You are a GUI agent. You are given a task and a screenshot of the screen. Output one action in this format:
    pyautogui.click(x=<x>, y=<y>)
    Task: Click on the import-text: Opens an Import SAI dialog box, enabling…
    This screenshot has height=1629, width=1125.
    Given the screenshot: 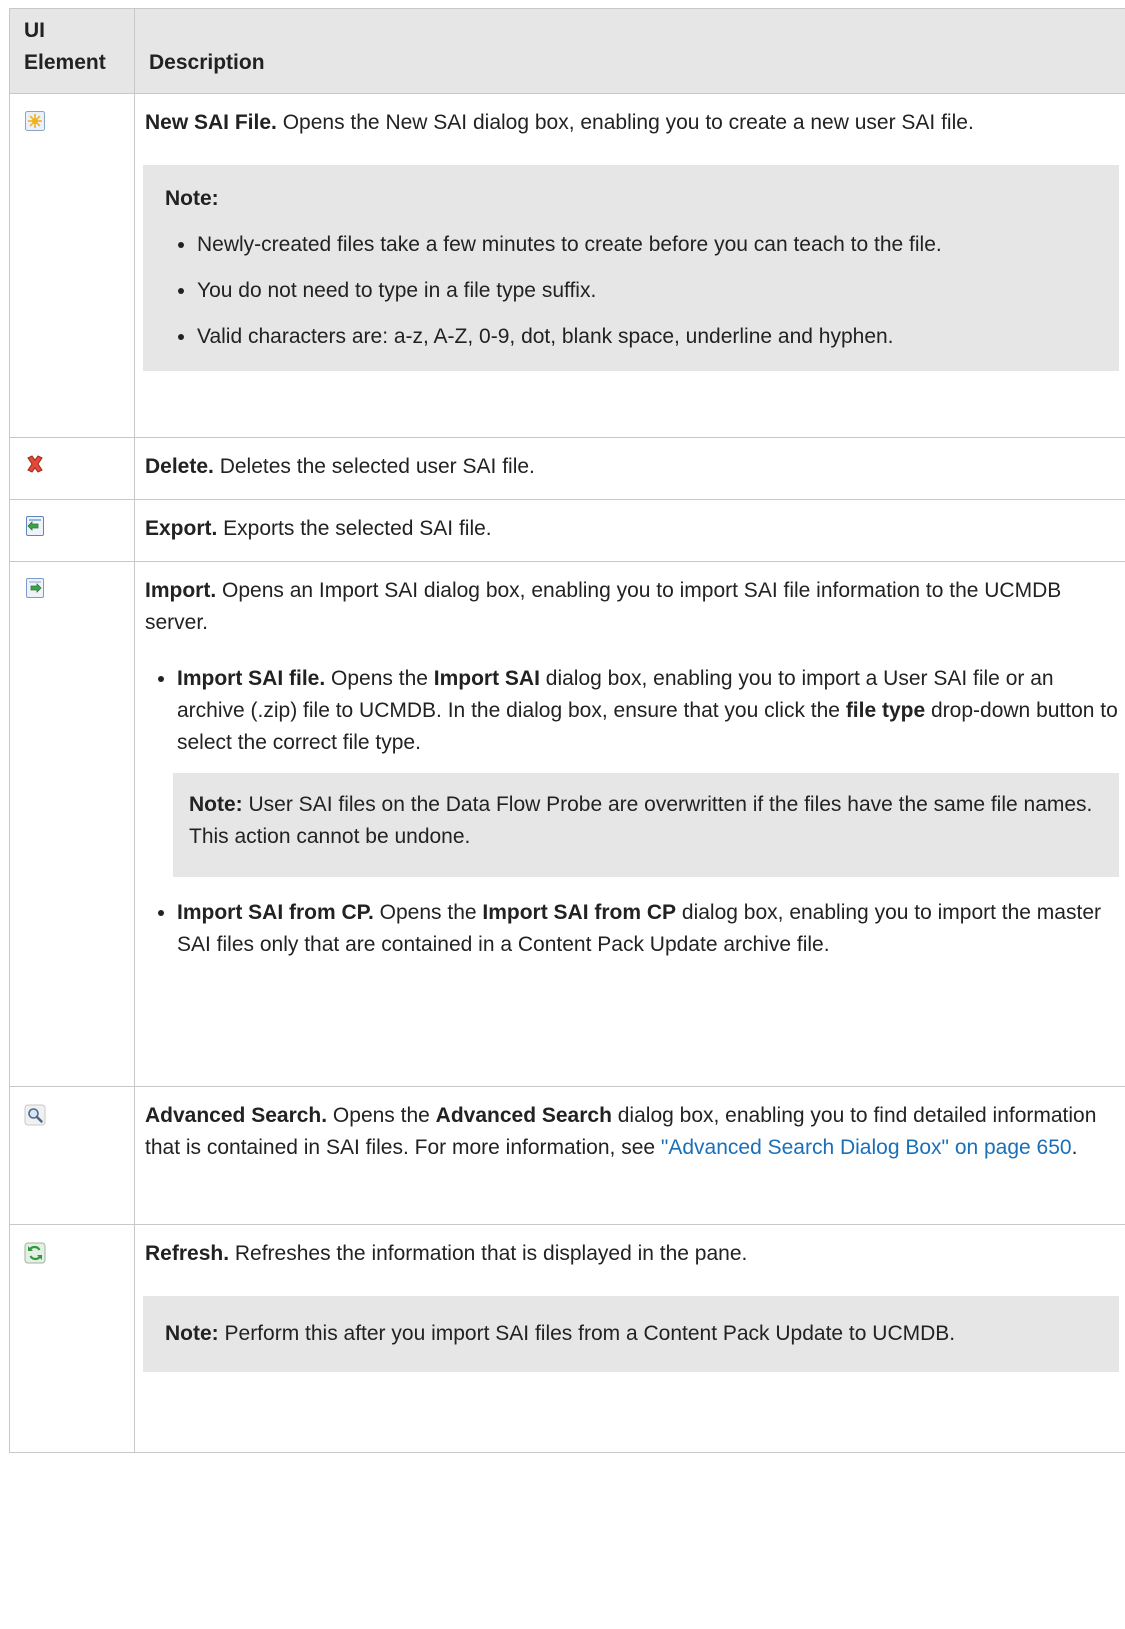 What is the action you would take?
    pyautogui.click(x=603, y=606)
    